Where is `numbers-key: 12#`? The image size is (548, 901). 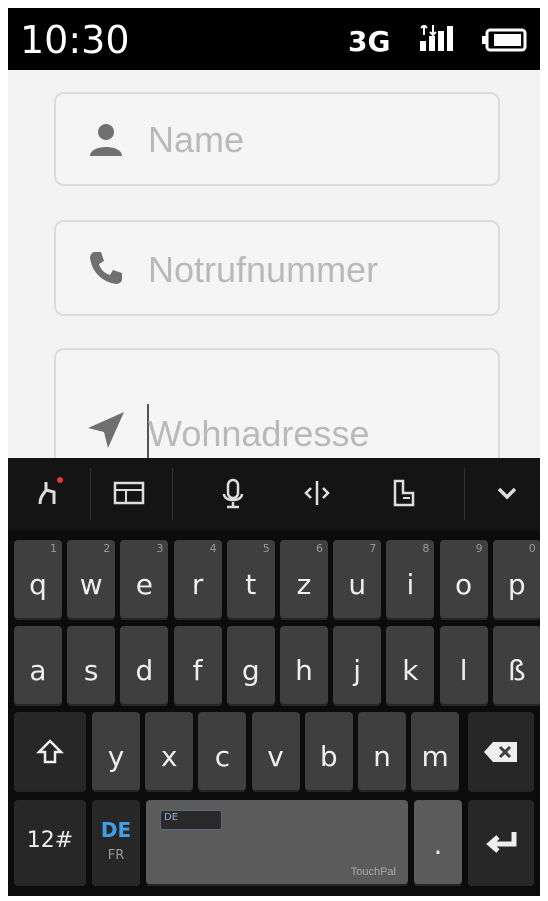
numbers-key: 12# is located at coordinates (50, 843).